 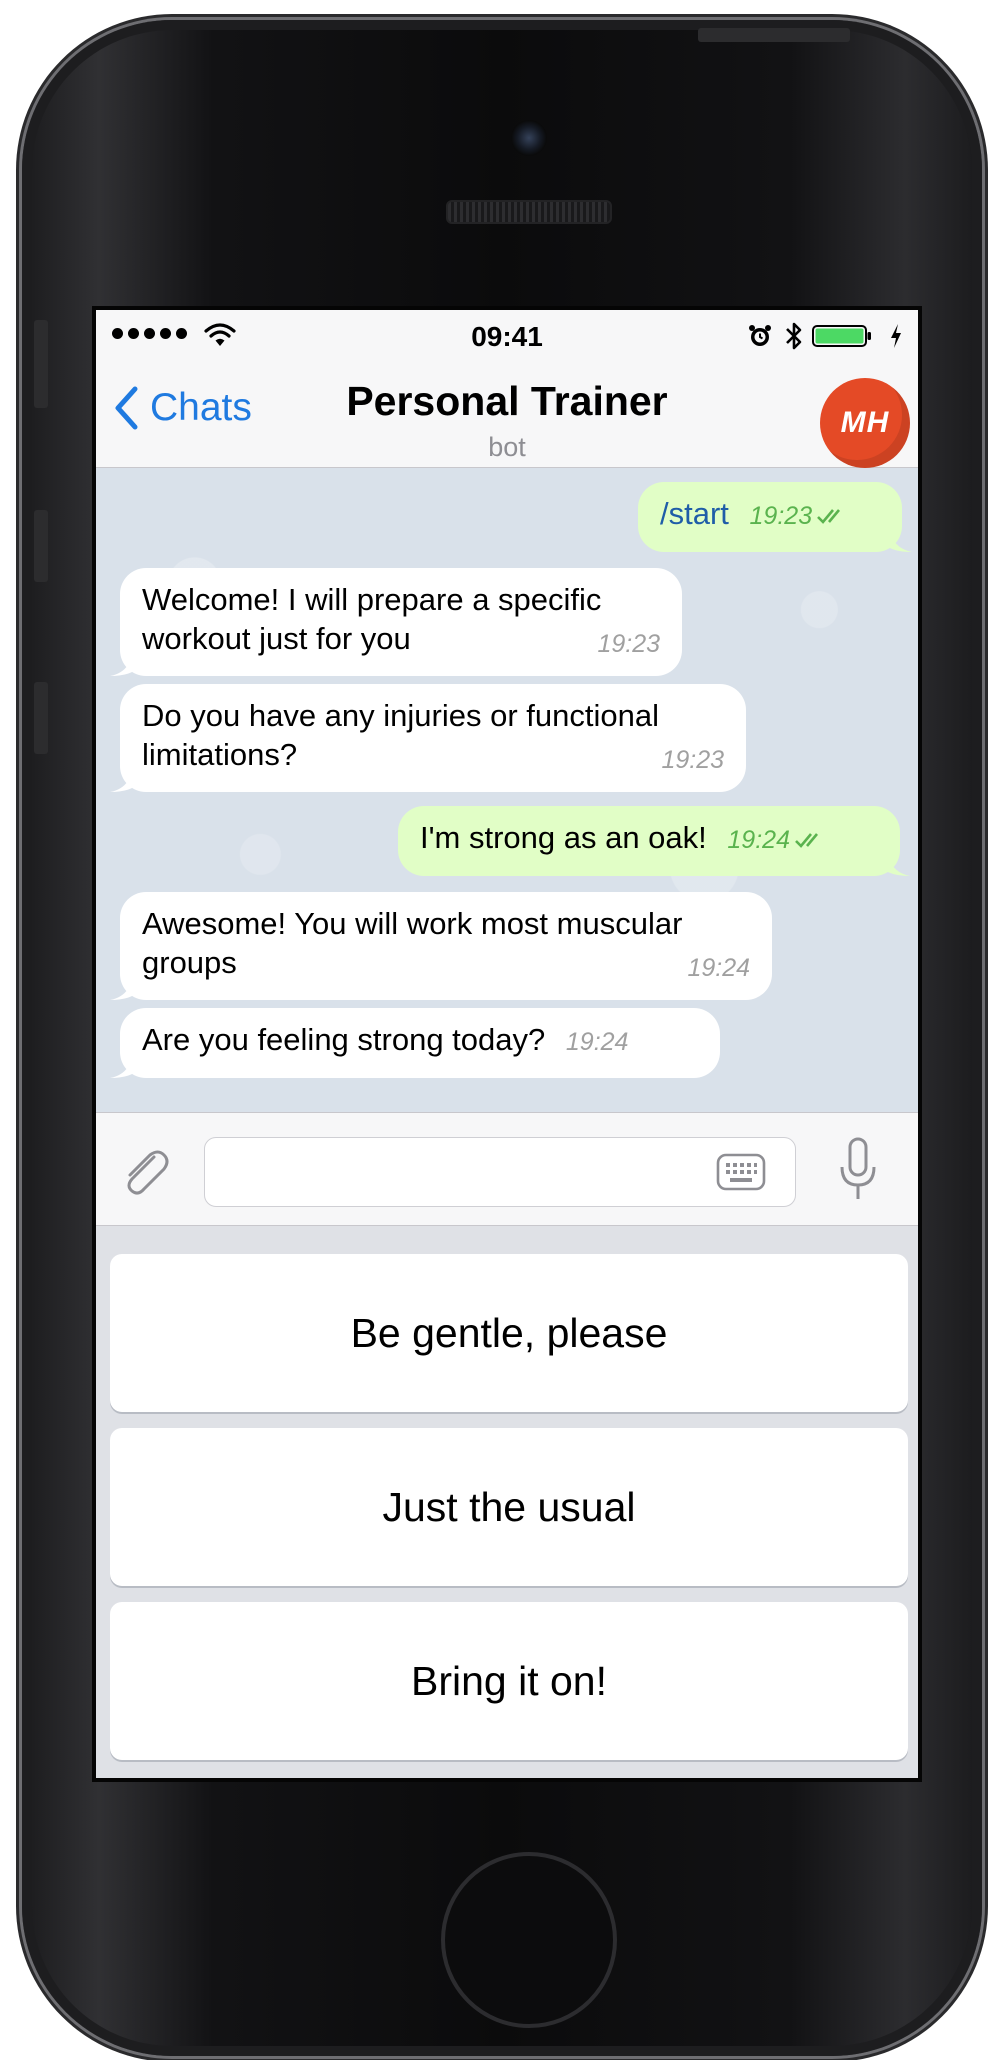 I want to click on home-button, so click(x=529, y=1940).